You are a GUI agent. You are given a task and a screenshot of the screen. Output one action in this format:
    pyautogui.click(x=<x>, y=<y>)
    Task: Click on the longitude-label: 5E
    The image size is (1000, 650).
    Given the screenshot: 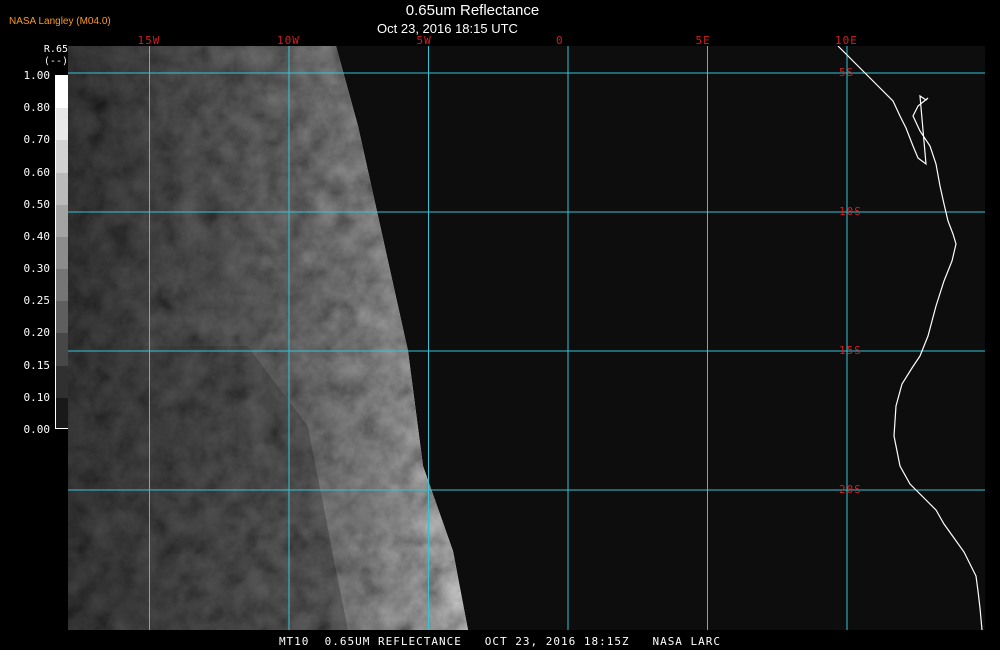 What is the action you would take?
    pyautogui.click(x=703, y=40)
    